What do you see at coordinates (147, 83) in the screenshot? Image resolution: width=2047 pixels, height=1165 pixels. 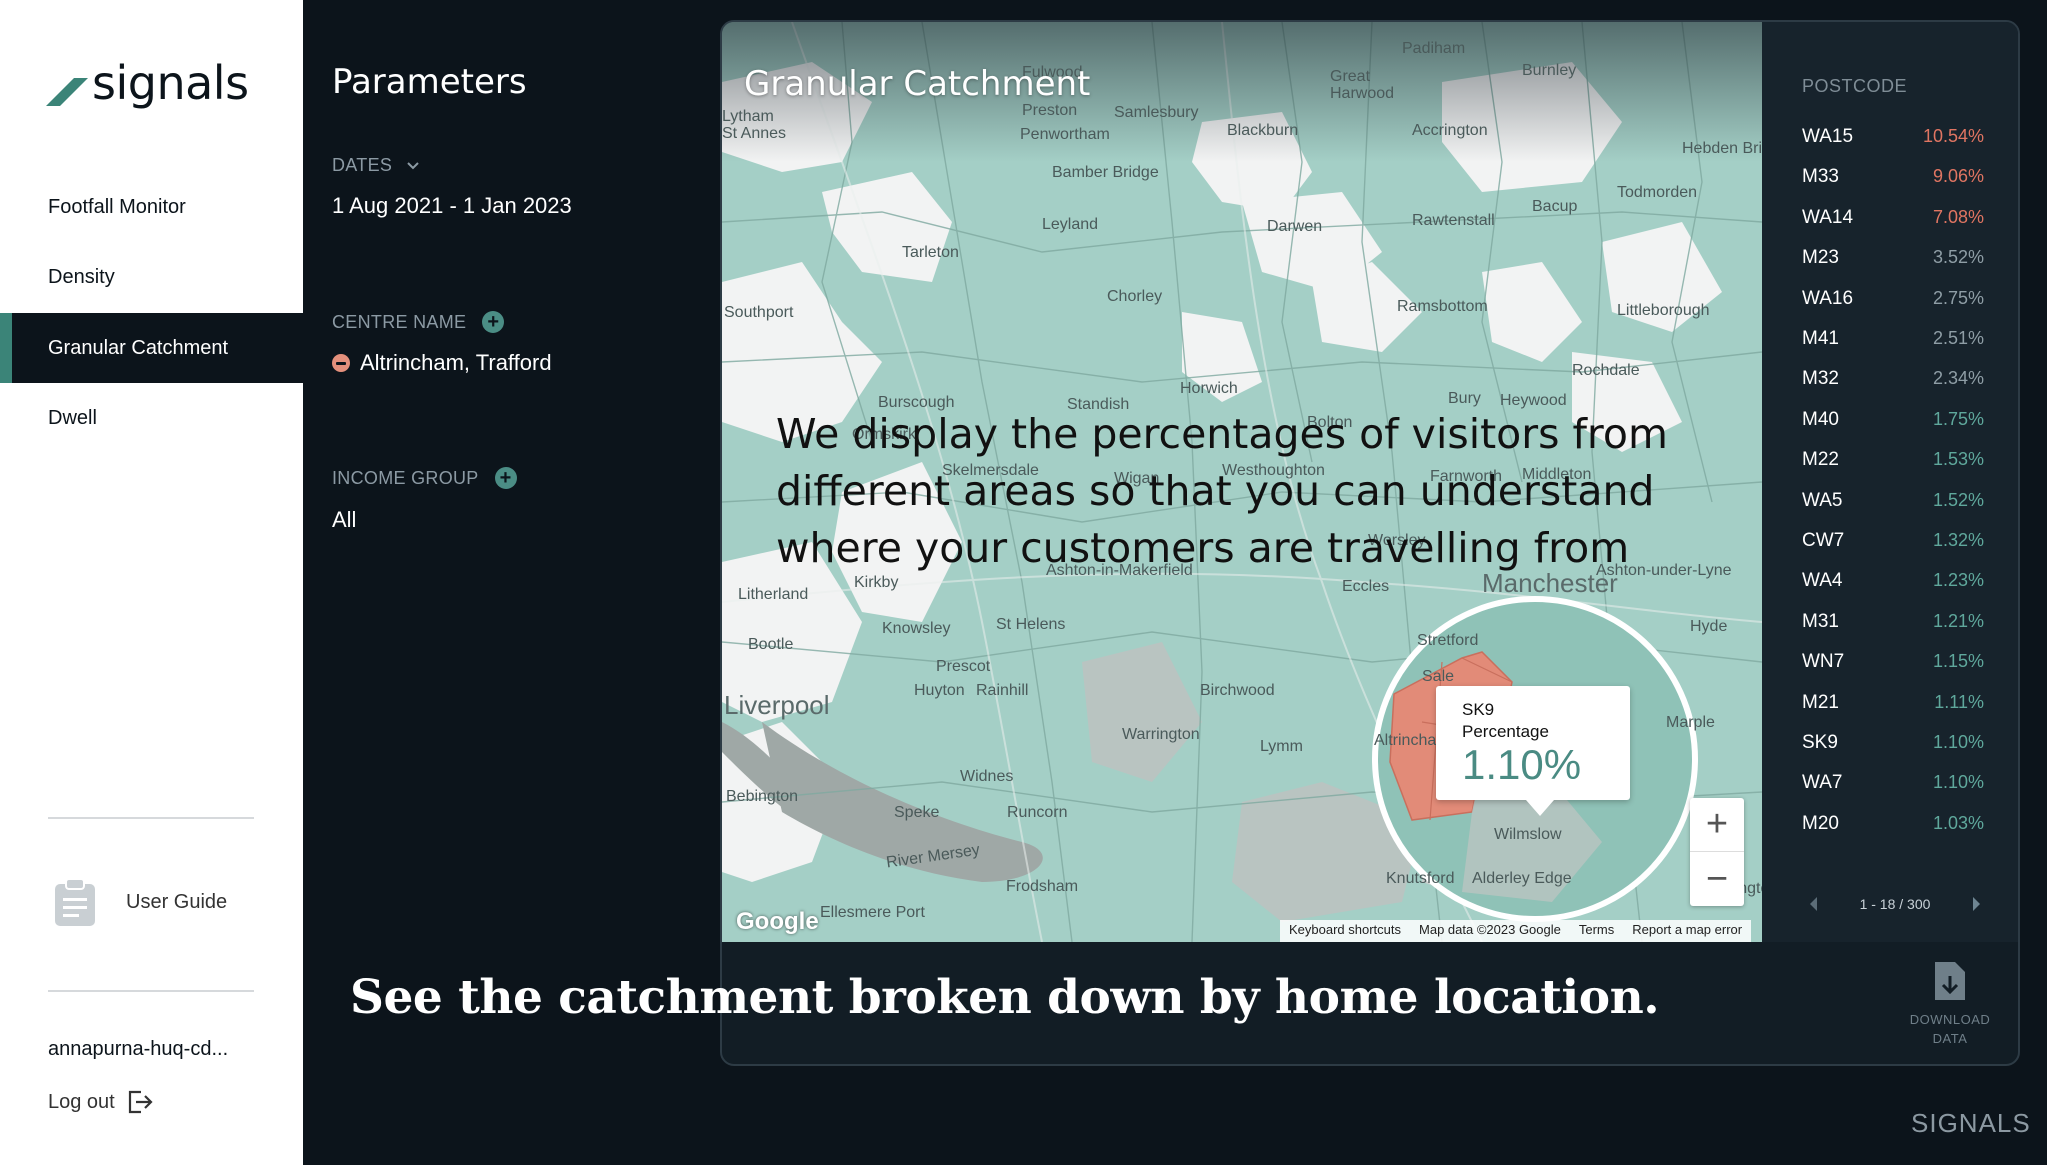 I see `logo: signals` at bounding box center [147, 83].